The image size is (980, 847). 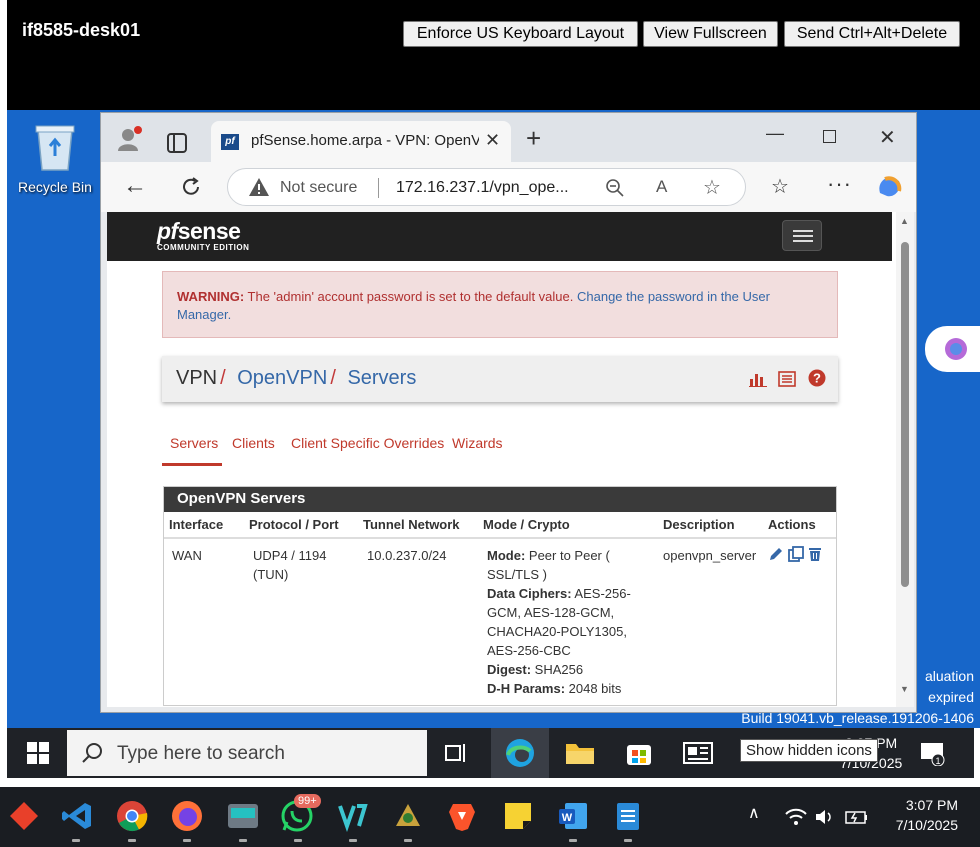 I want to click on host-clock: 3:07 PM 7/10/2025, so click(x=918, y=815).